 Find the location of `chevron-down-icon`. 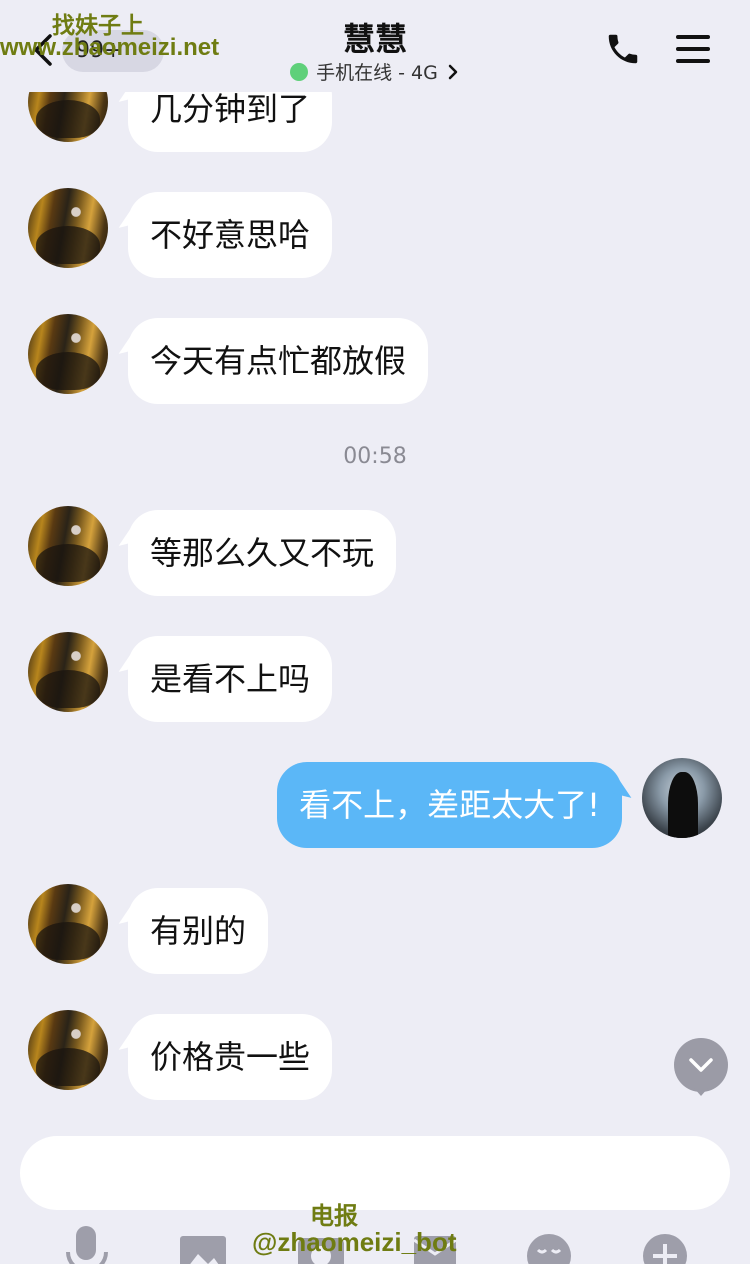

chevron-down-icon is located at coordinates (701, 1065).